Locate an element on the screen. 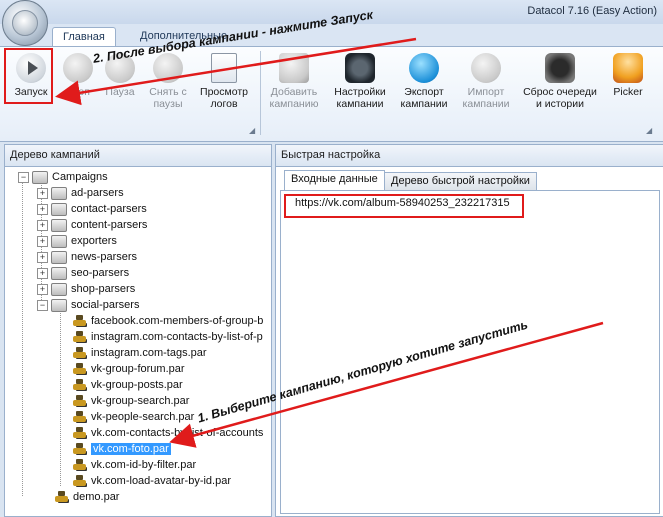 The image size is (663, 517). tree-item-folder: − social-parsers is located at coordinates (88, 305).